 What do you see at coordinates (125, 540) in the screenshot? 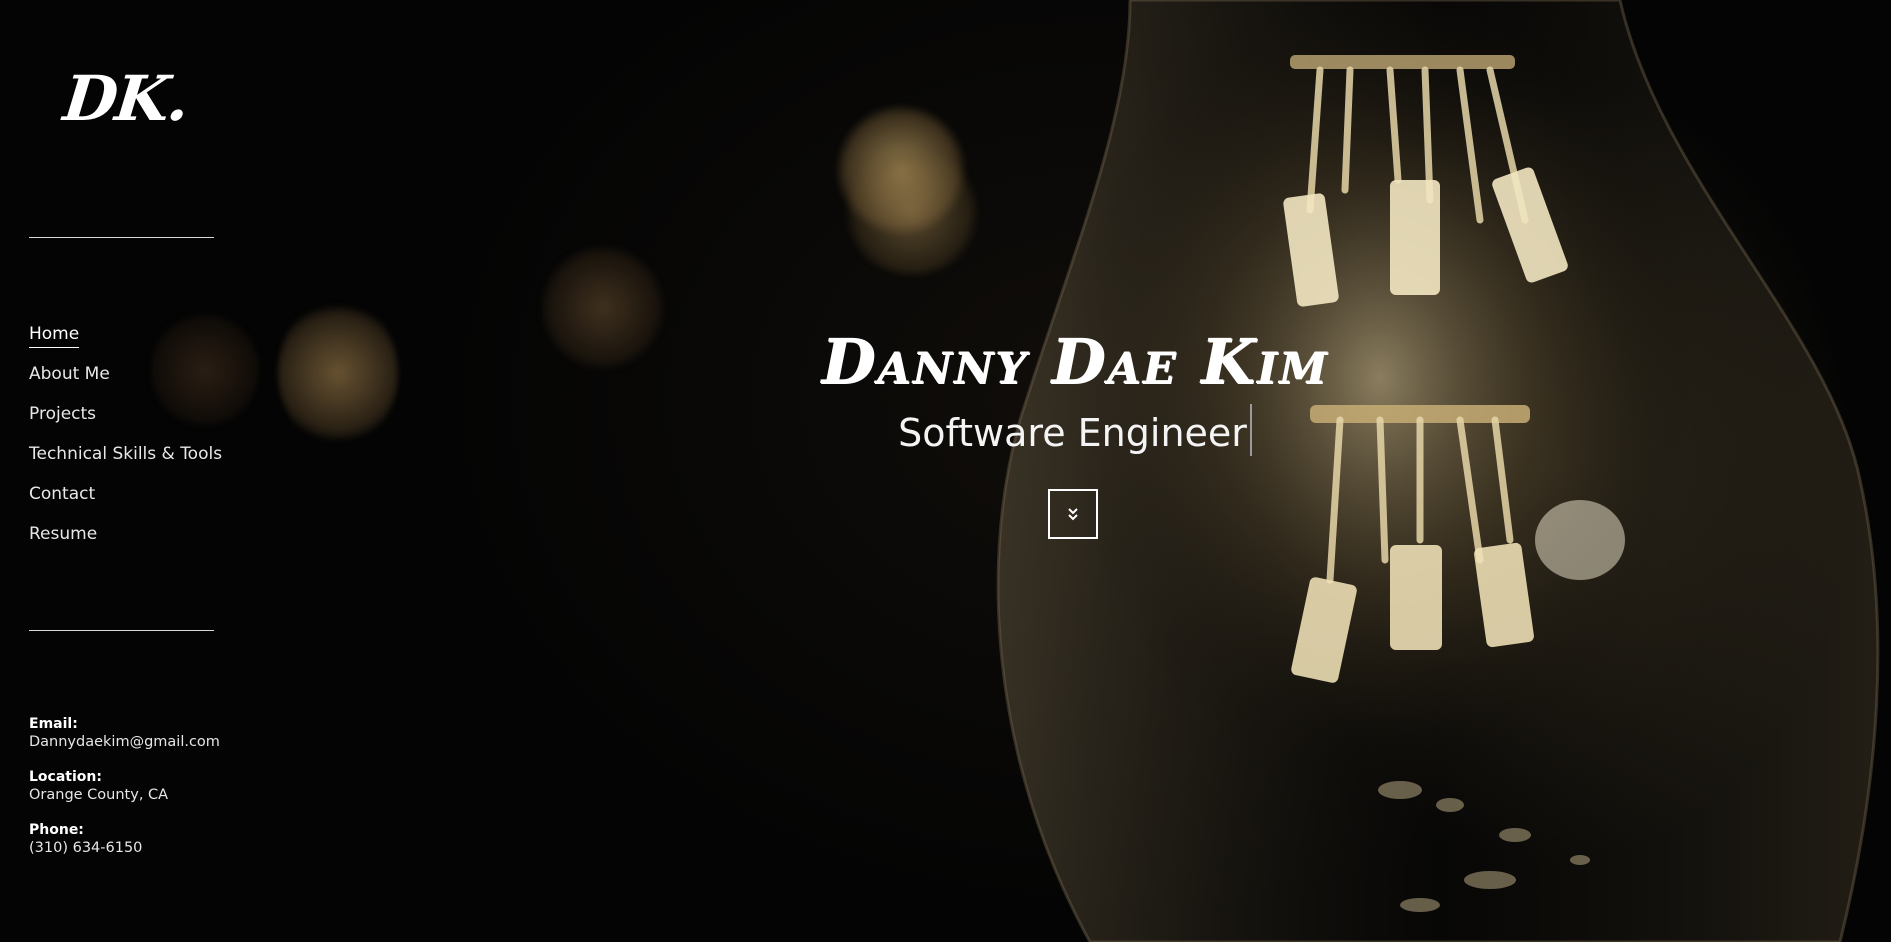
I see `nav-item-resume: Resume` at bounding box center [125, 540].